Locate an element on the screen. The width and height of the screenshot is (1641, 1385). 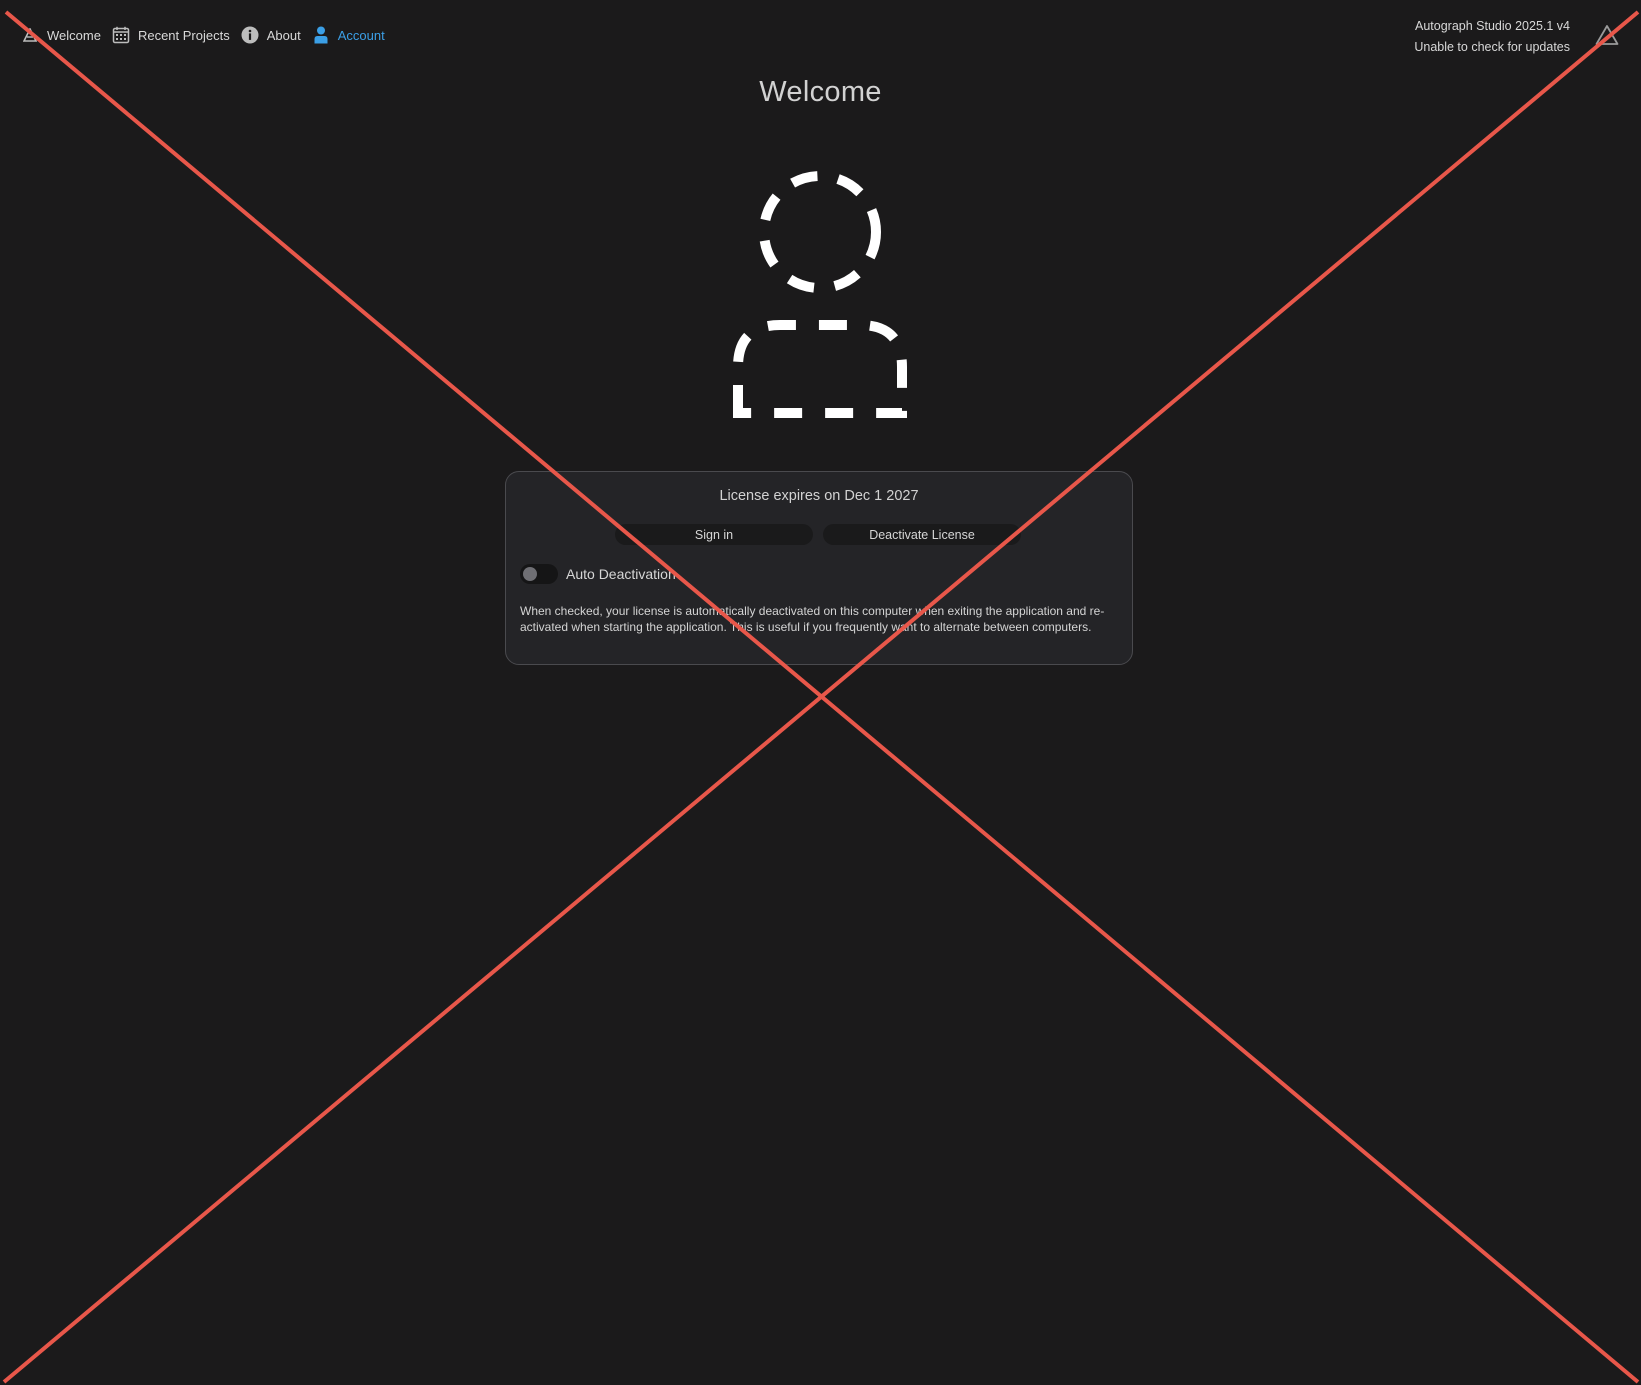
nav-item-about: About is located at coordinates (270, 35).